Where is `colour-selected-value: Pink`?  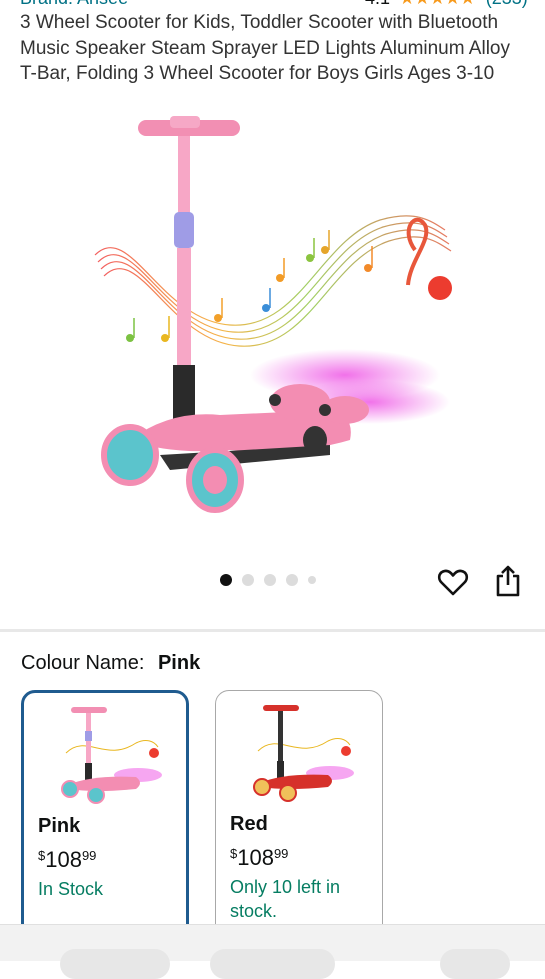 colour-selected-value: Pink is located at coordinates (179, 663).